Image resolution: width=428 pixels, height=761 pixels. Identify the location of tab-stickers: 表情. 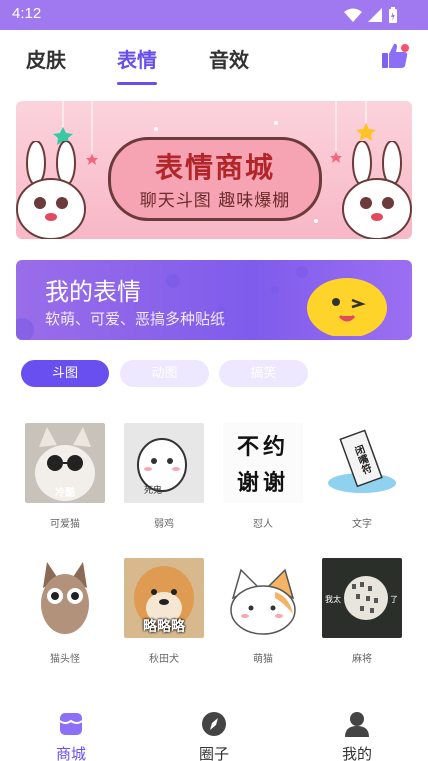
(137, 58).